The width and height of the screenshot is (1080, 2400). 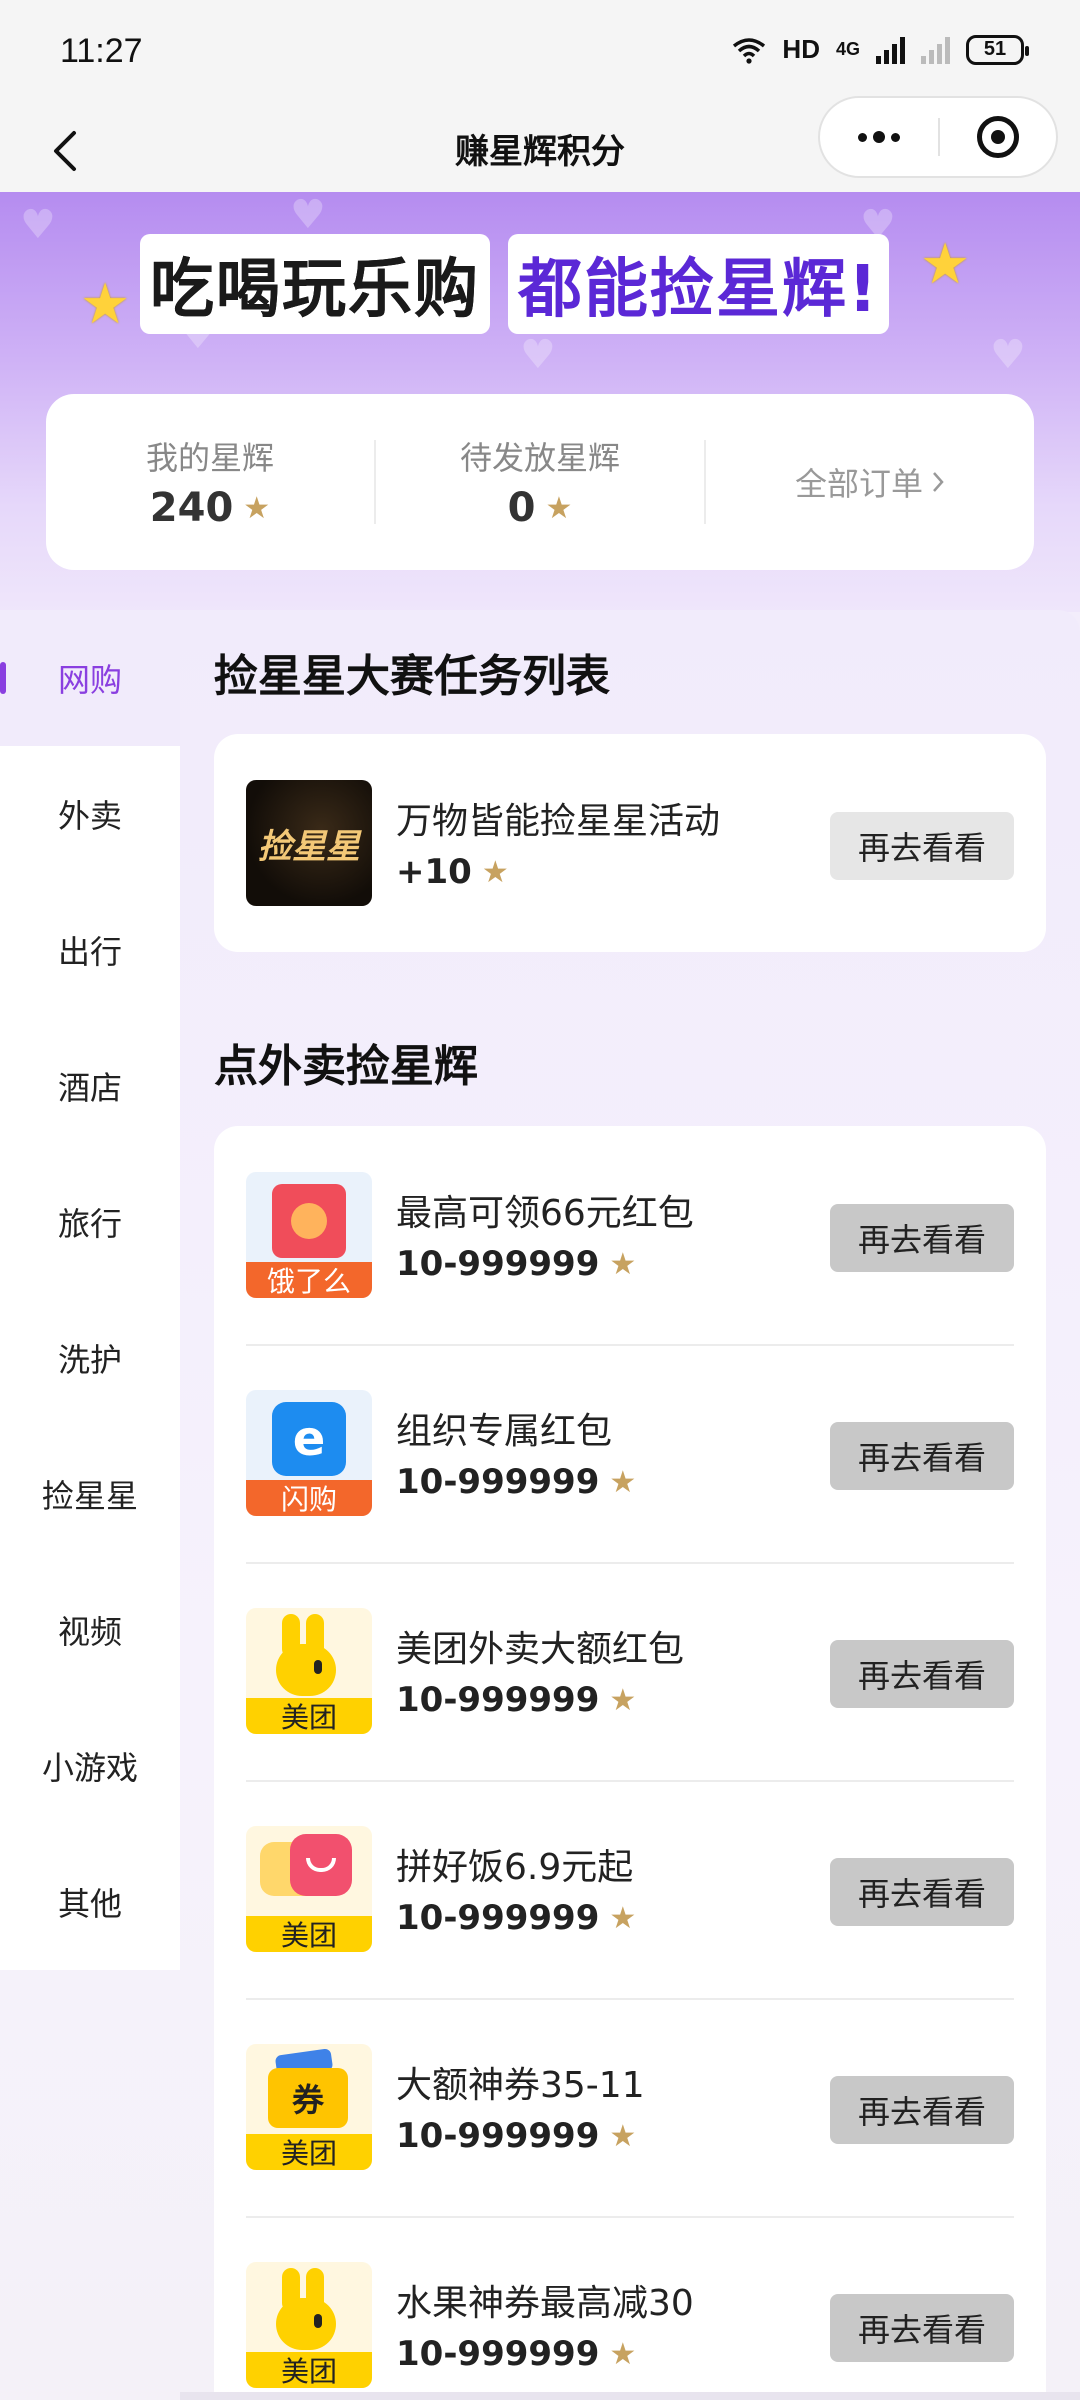 What do you see at coordinates (90, 1494) in the screenshot?
I see `sidebar-item-collect-stars: 捡星星` at bounding box center [90, 1494].